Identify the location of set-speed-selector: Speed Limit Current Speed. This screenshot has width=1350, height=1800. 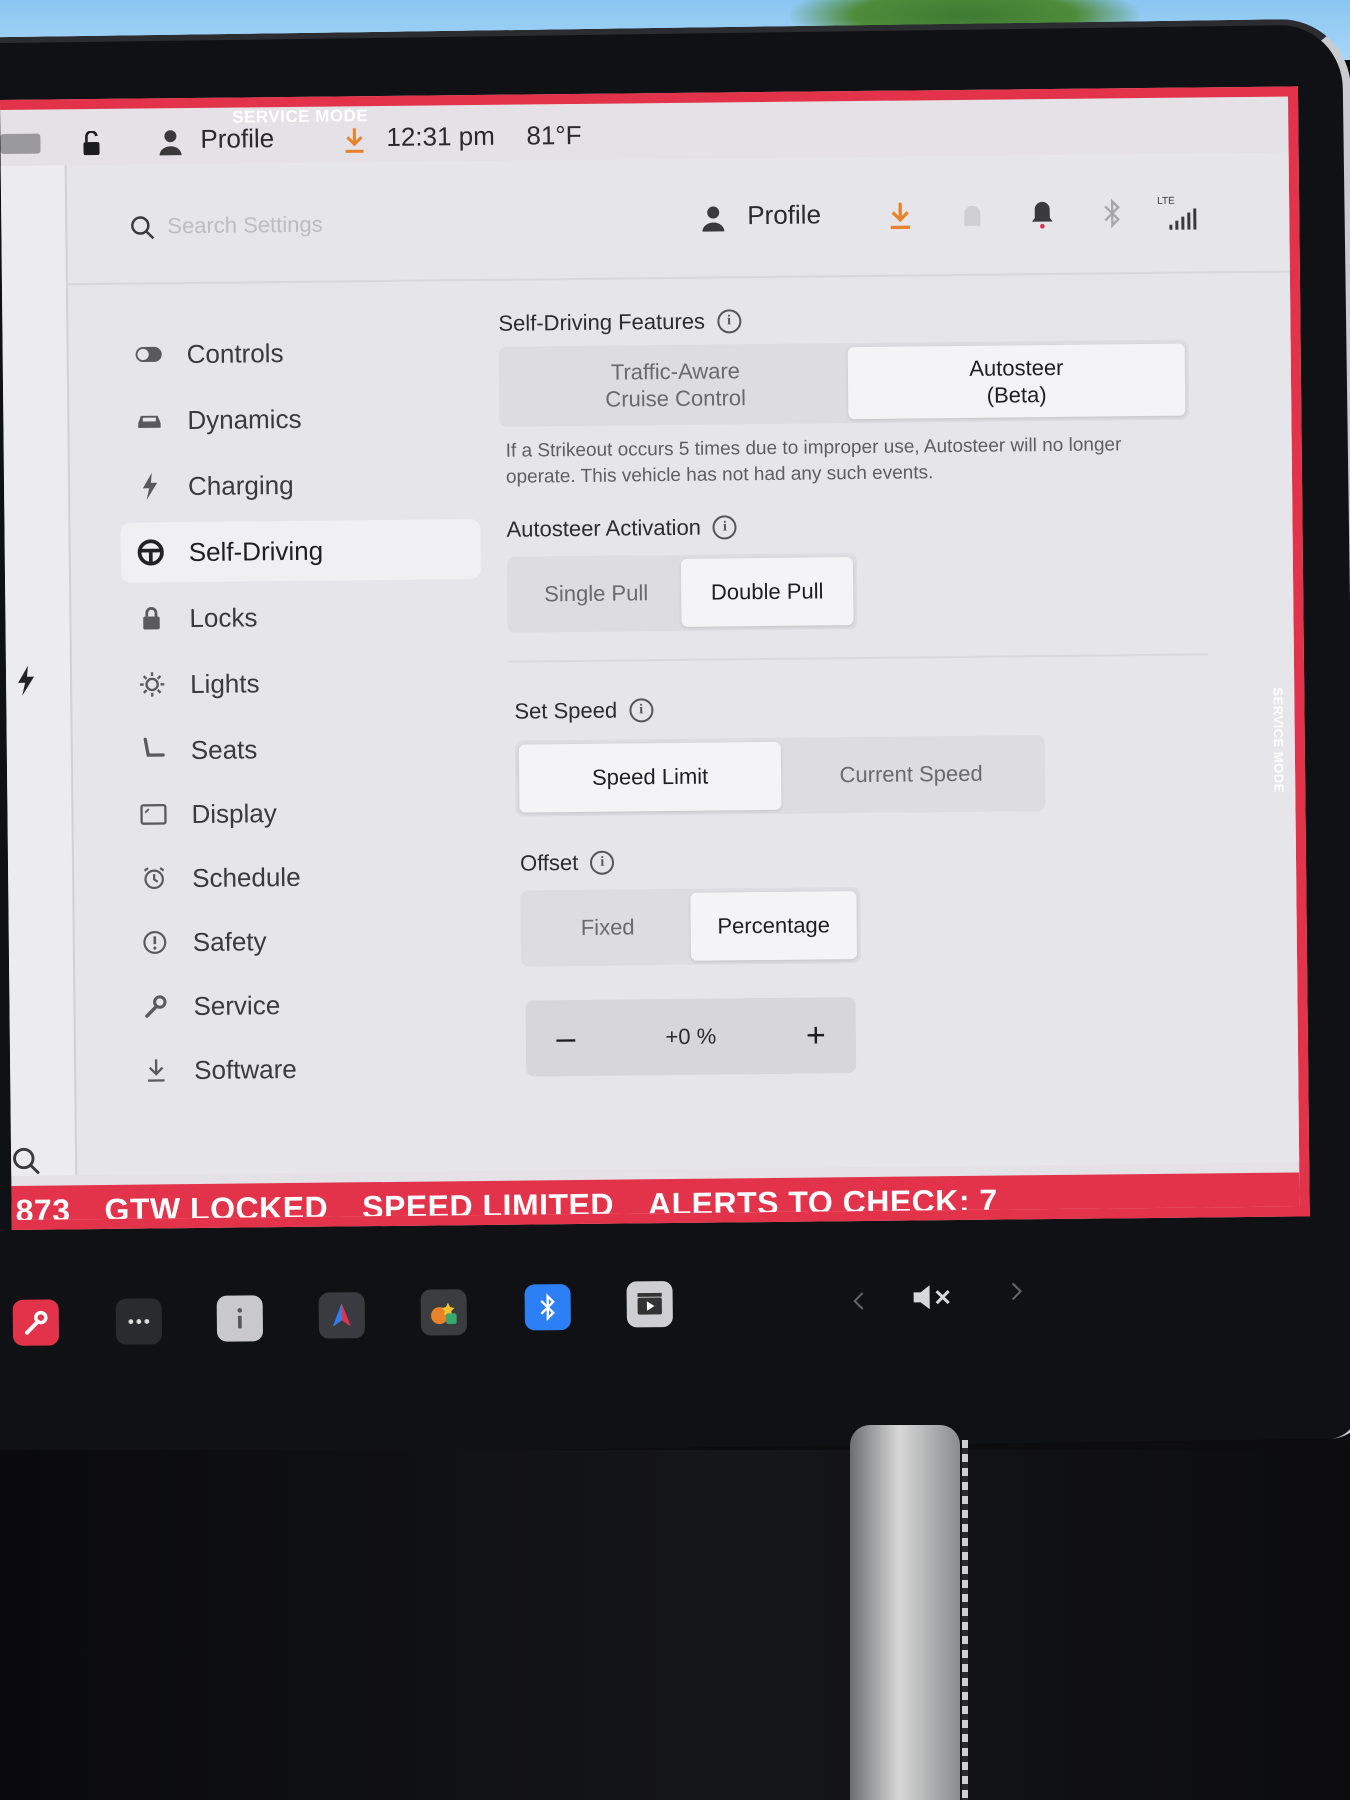
(780, 776).